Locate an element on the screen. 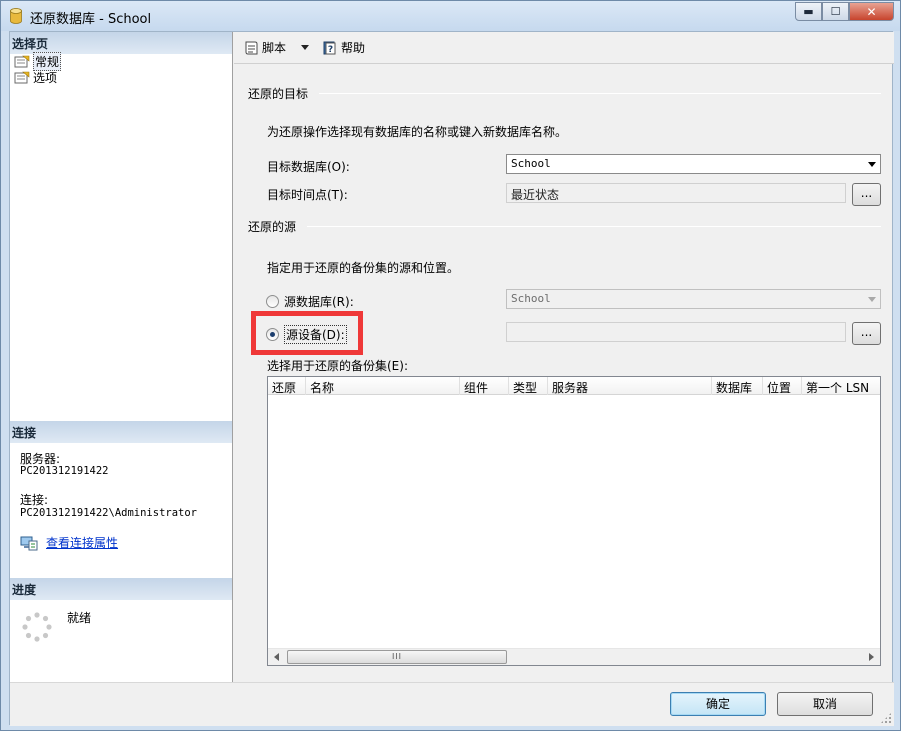 Image resolution: width=901 pixels, height=731 pixels. progress-spinner-icon is located at coordinates (37, 627).